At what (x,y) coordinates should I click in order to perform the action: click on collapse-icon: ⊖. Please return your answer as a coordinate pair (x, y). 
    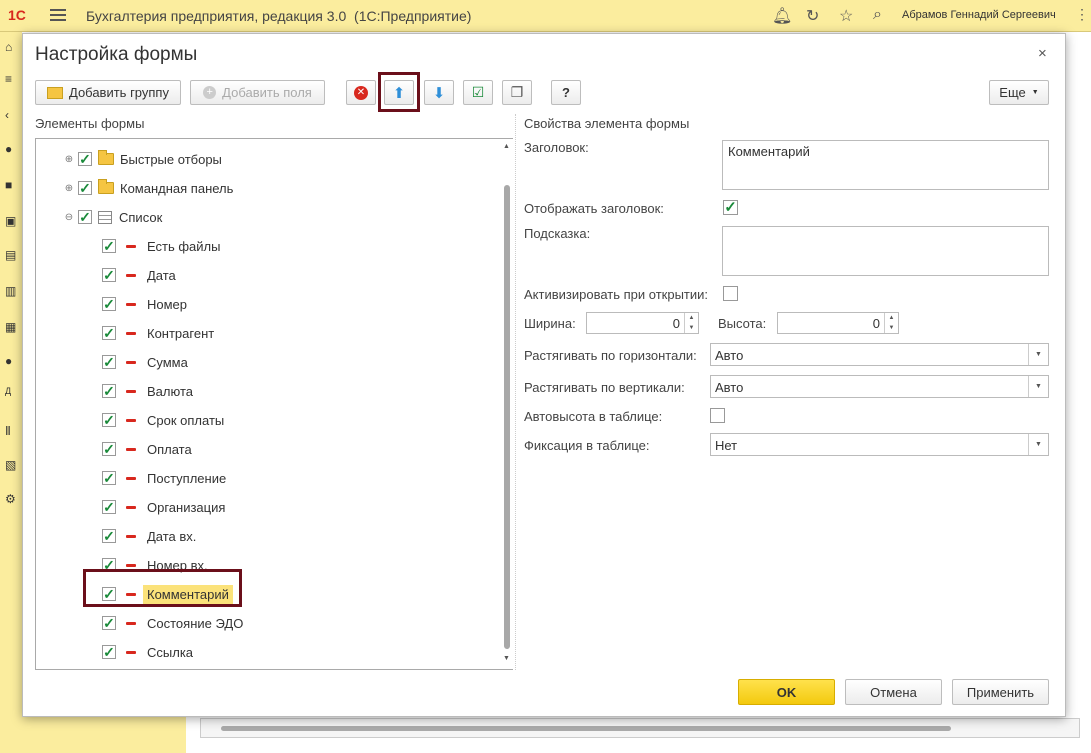
    Looking at the image, I should click on (69, 217).